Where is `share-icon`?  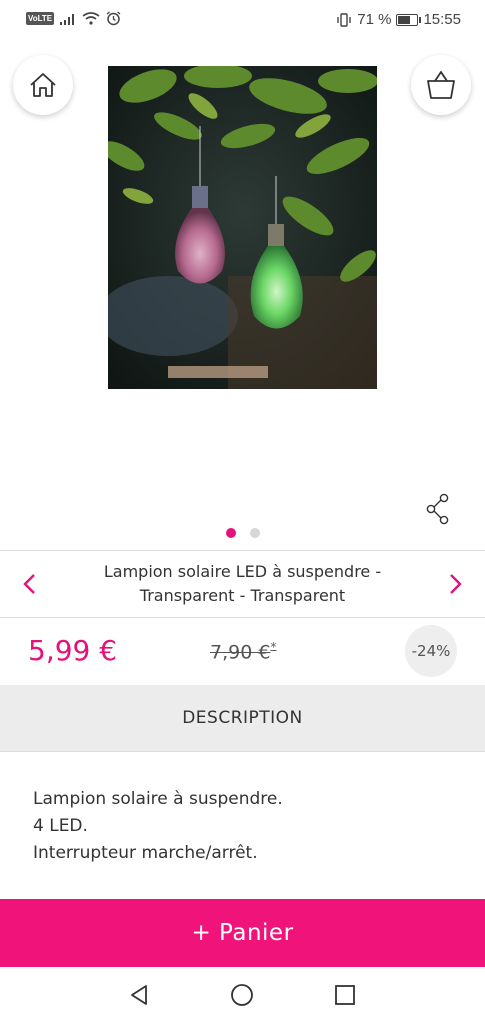 share-icon is located at coordinates (437, 509).